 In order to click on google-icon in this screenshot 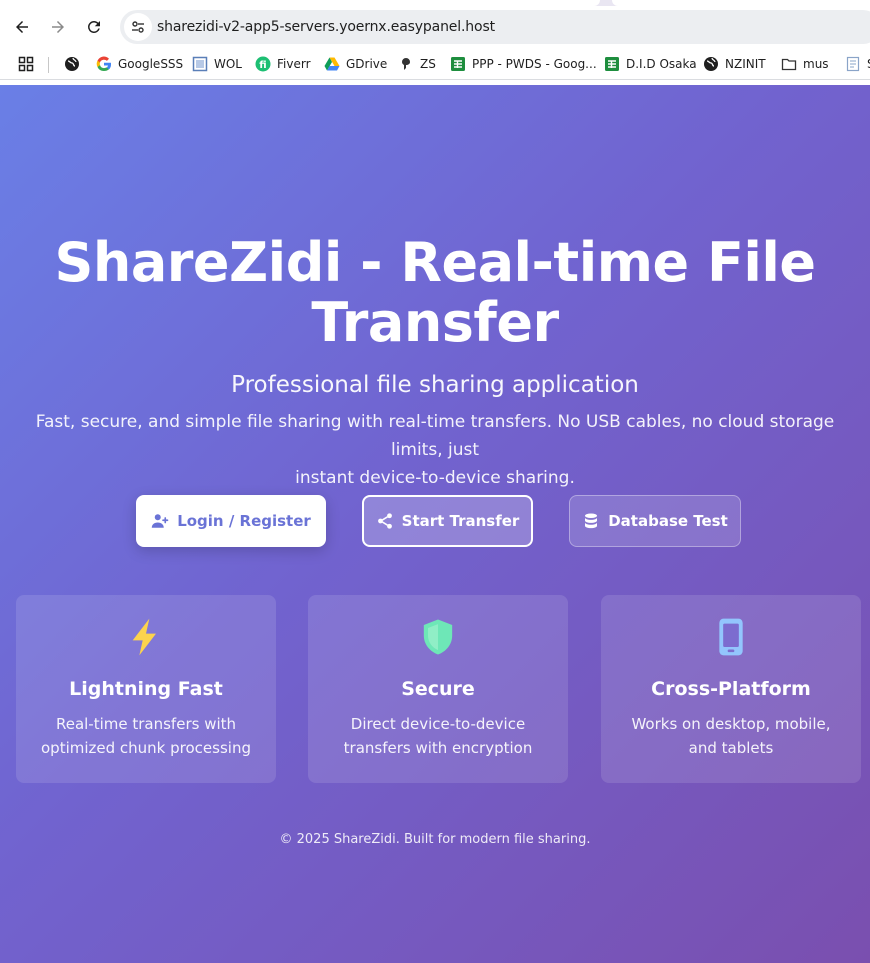, I will do `click(104, 64)`.